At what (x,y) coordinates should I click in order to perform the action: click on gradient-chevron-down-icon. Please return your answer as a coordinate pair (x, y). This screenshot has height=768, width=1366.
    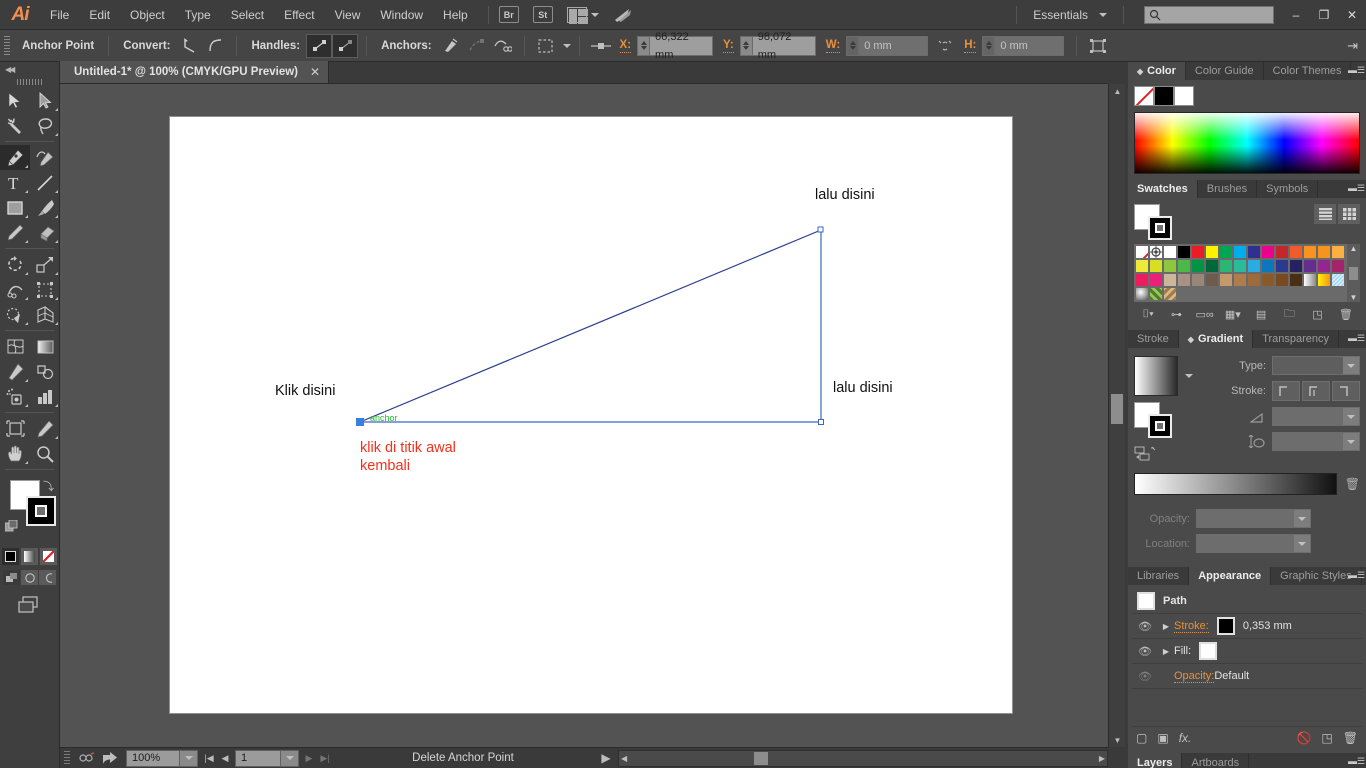
    Looking at the image, I should click on (1189, 376).